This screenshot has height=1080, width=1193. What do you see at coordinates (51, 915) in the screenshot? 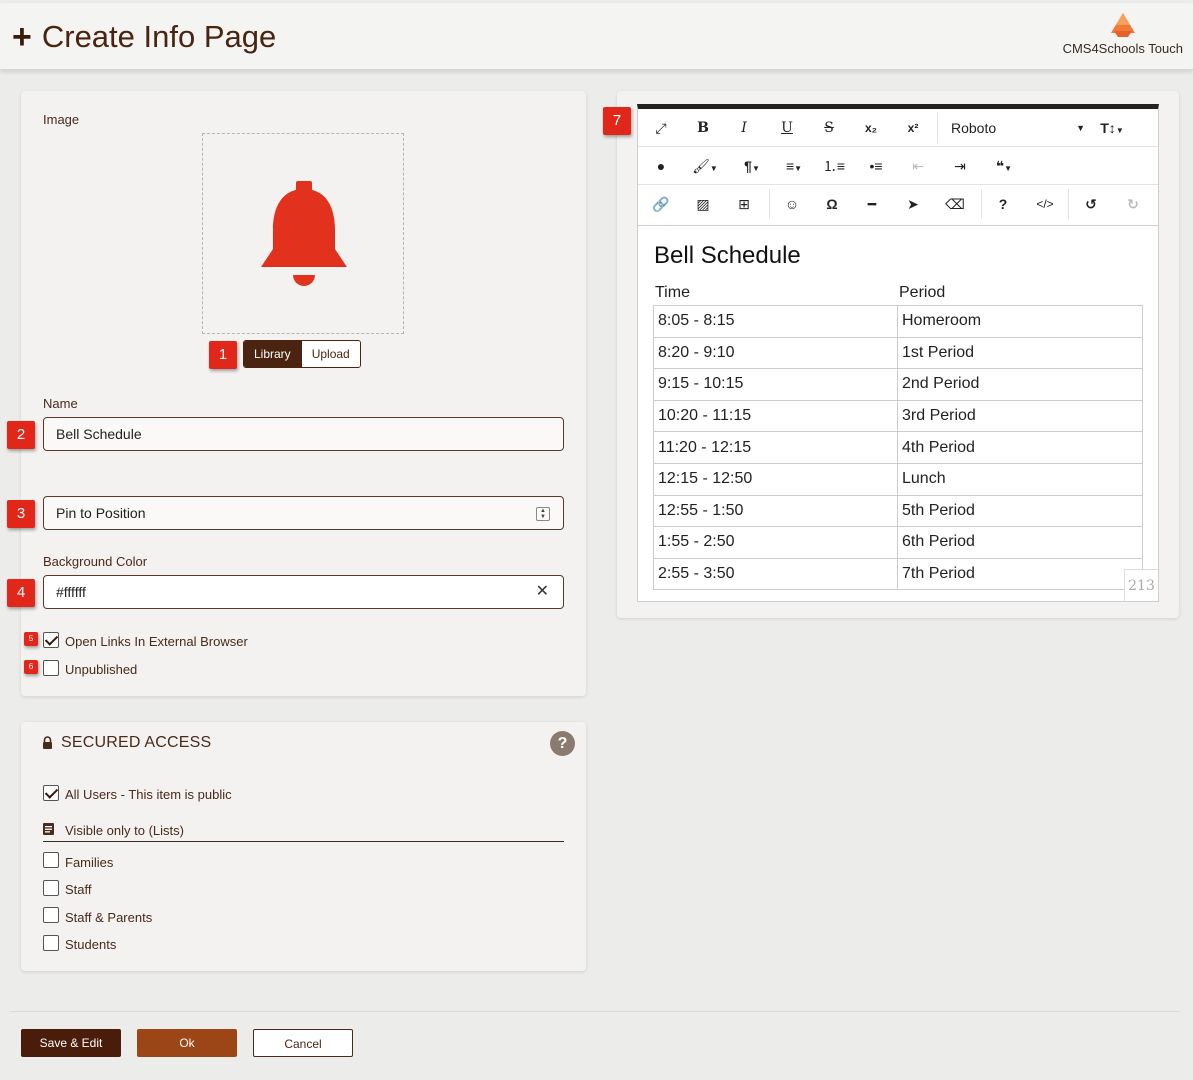
I see `list-checkbox-staff-parents` at bounding box center [51, 915].